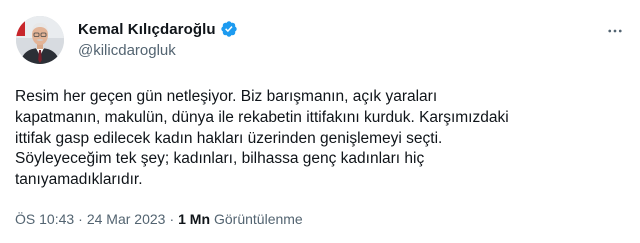 The width and height of the screenshot is (640, 243). Describe the element at coordinates (147, 29) in the screenshot. I see `author-display-name: Kemal Kılıçdaroğlu` at that location.